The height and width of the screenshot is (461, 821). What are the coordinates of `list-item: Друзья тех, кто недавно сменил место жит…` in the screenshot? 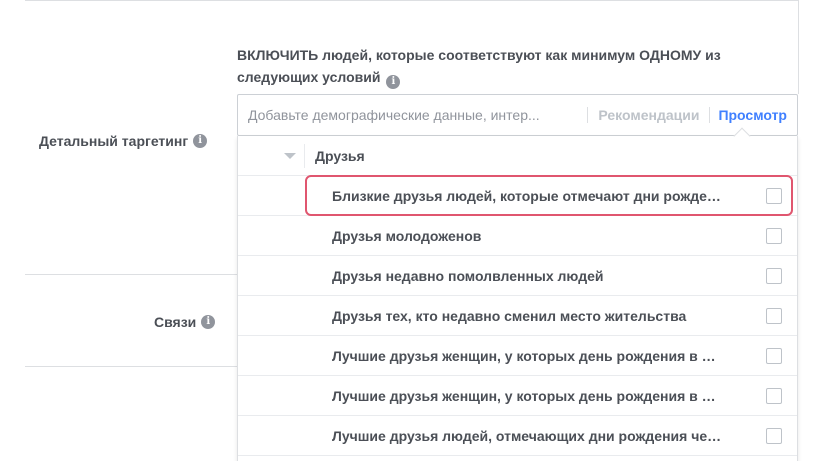 It's located at (517, 316).